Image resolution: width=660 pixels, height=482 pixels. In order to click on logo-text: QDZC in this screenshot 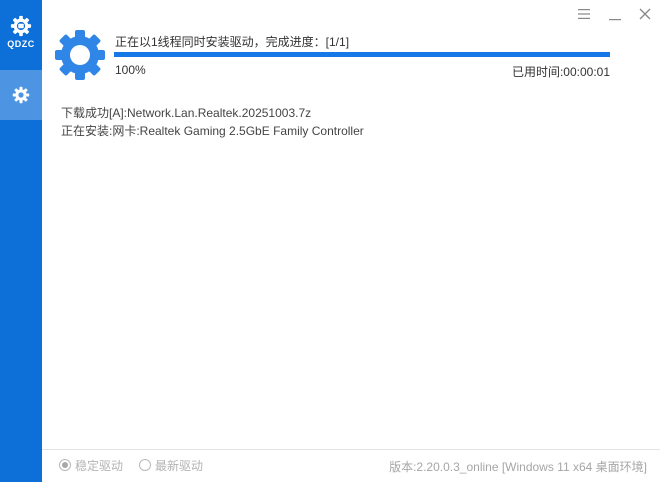, I will do `click(21, 44)`.